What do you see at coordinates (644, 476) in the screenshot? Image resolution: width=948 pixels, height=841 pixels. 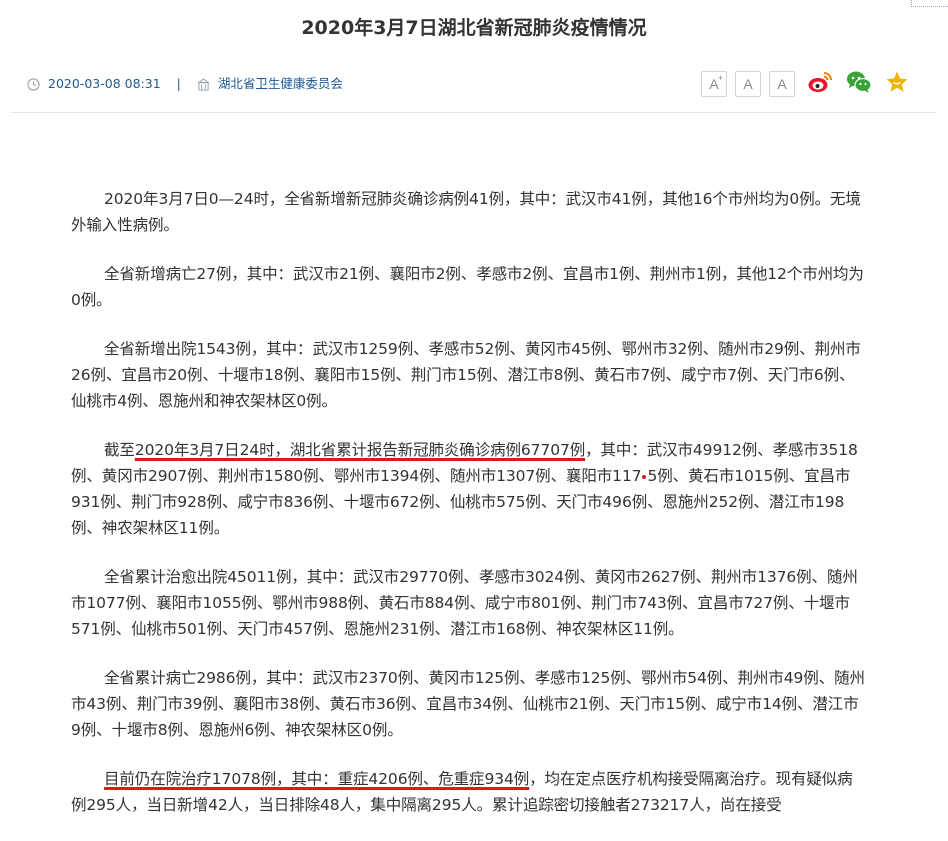 I see `ink-mark` at bounding box center [644, 476].